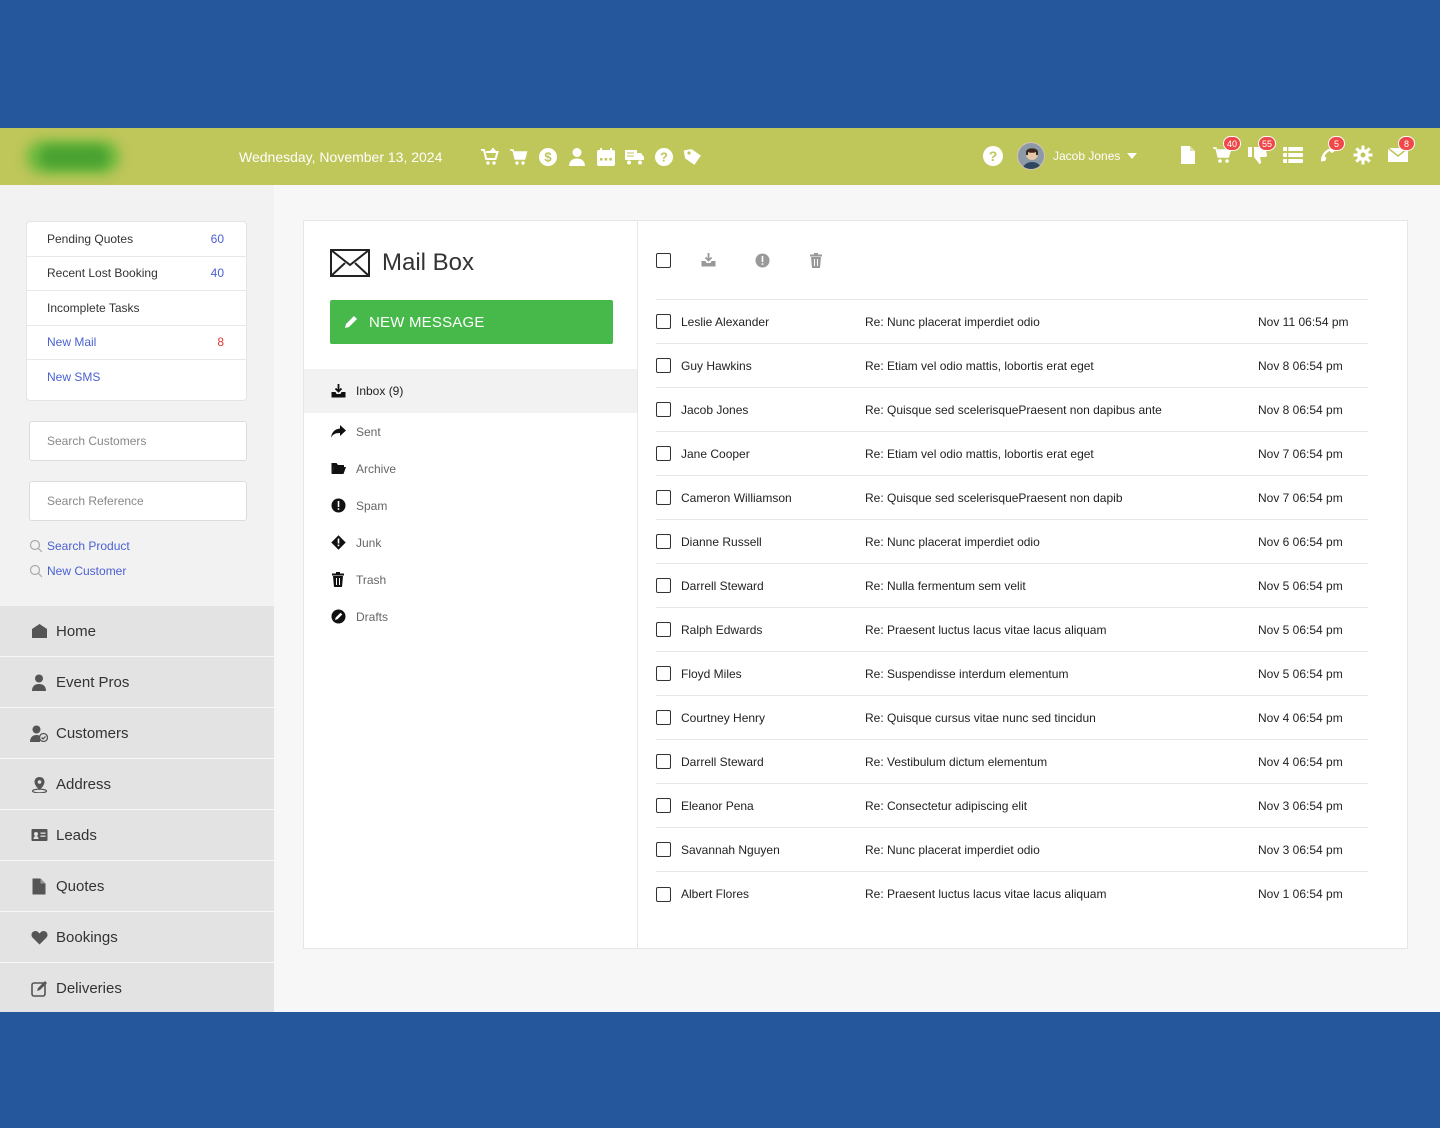  Describe the element at coordinates (137, 988) in the screenshot. I see `nav-item-deliveries: Deliveries` at that location.